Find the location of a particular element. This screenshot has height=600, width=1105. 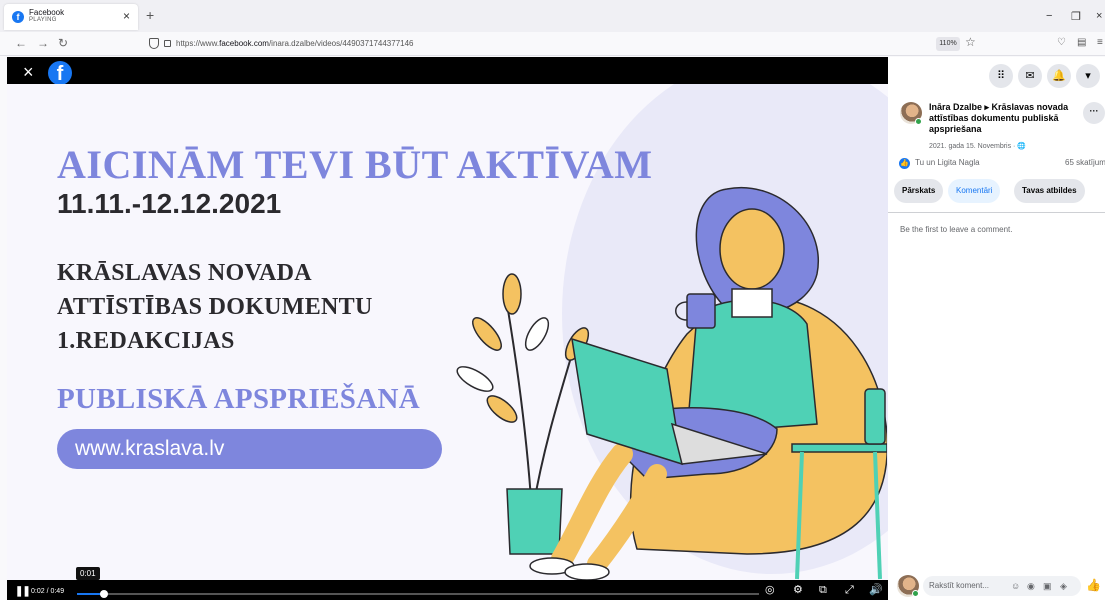

post-date: 2021. gada 15. Novembris · 🌐 is located at coordinates (977, 146).